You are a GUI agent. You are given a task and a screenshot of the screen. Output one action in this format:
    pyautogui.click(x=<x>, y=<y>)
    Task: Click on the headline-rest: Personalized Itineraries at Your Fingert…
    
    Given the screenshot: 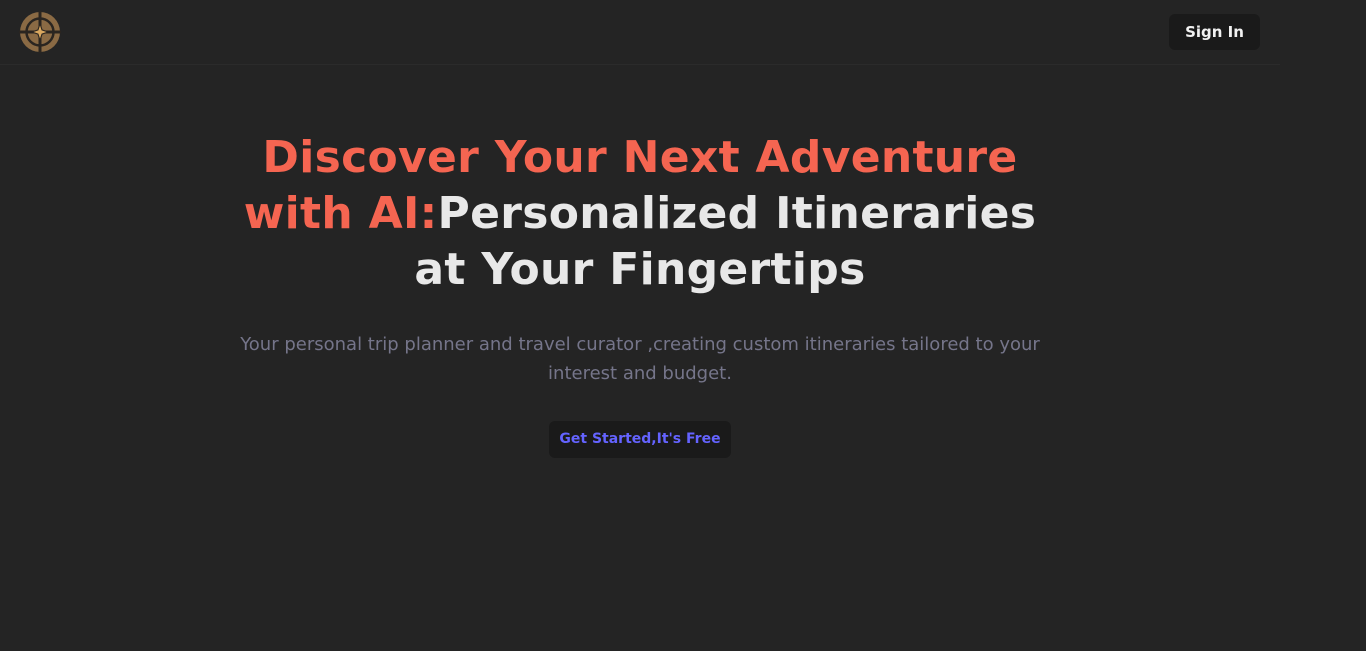 What is the action you would take?
    pyautogui.click(x=725, y=241)
    